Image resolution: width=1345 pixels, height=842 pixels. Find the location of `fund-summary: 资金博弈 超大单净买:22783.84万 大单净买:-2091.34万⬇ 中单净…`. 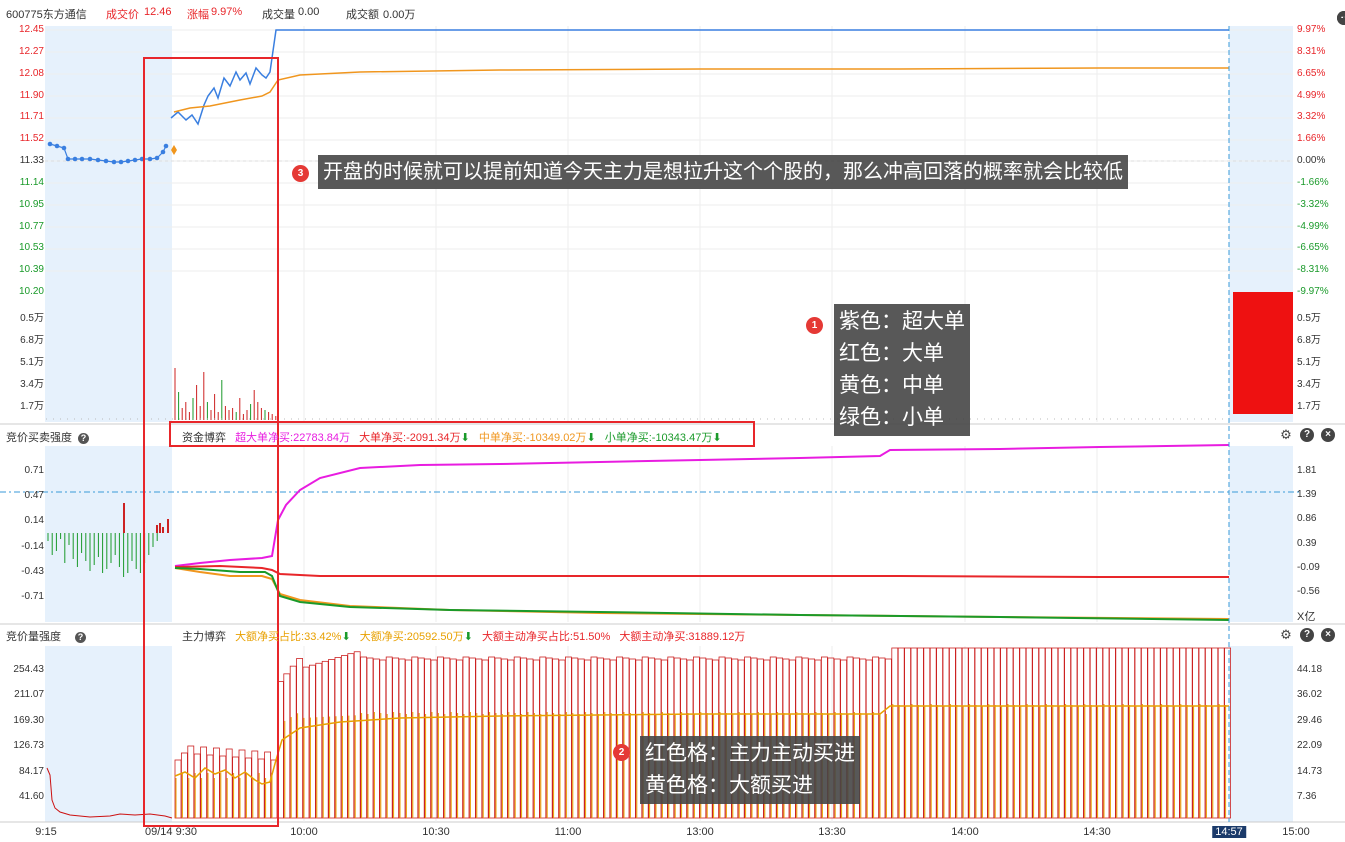

fund-summary: 资金博弈 超大单净买:22783.84万 大单净买:-2091.34万⬇ 中单净… is located at coordinates (452, 437).